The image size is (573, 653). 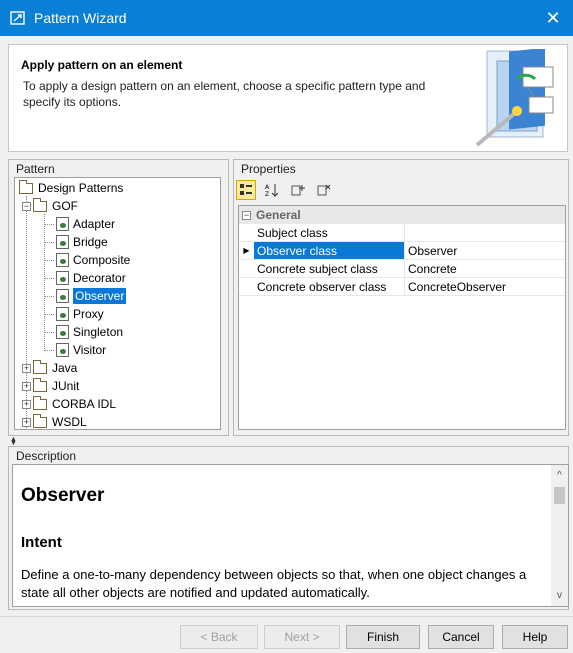 What do you see at coordinates (485, 268) in the screenshot?
I see `property-value: Concrete` at bounding box center [485, 268].